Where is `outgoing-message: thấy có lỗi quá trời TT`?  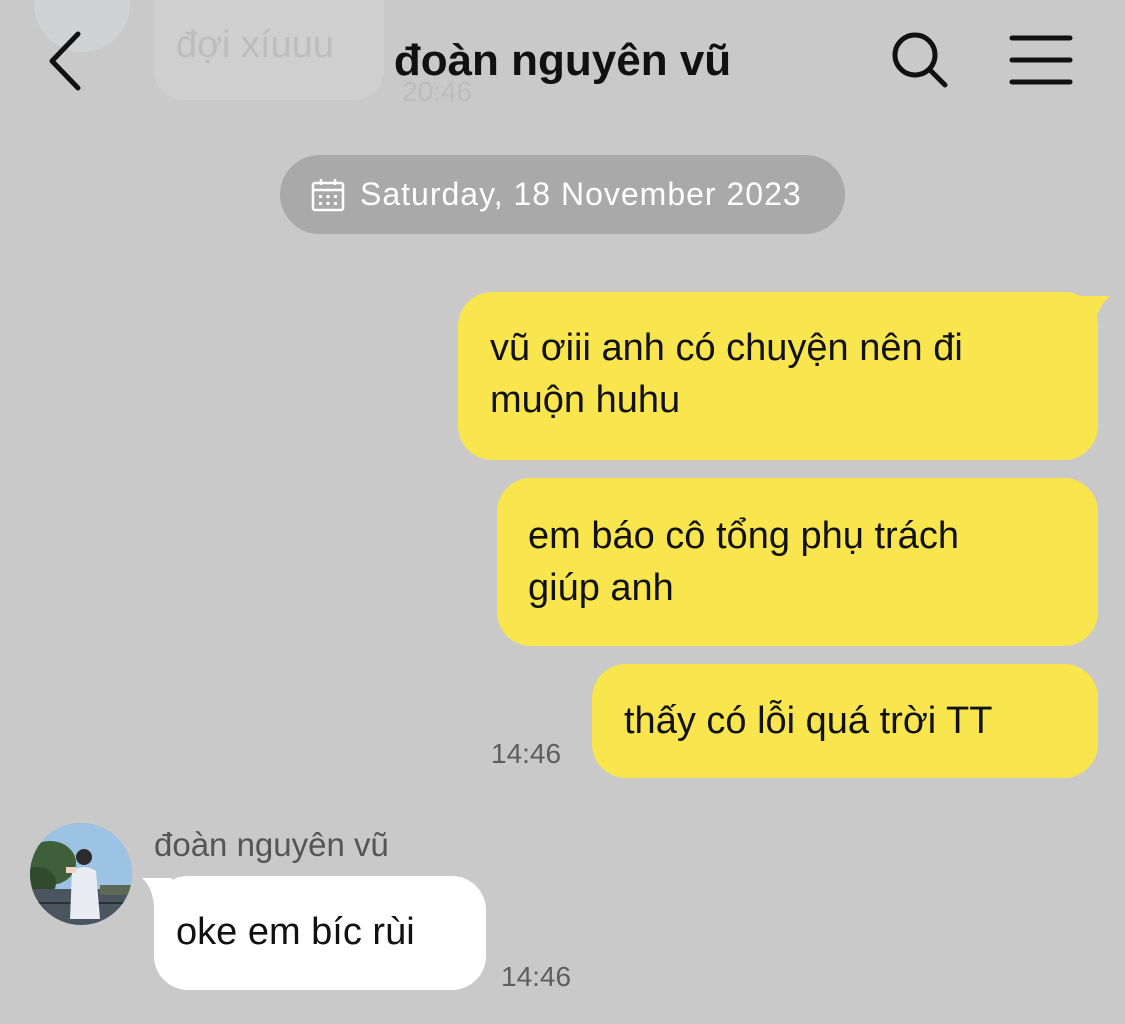
outgoing-message: thấy có lỗi quá trời TT is located at coordinates (845, 721).